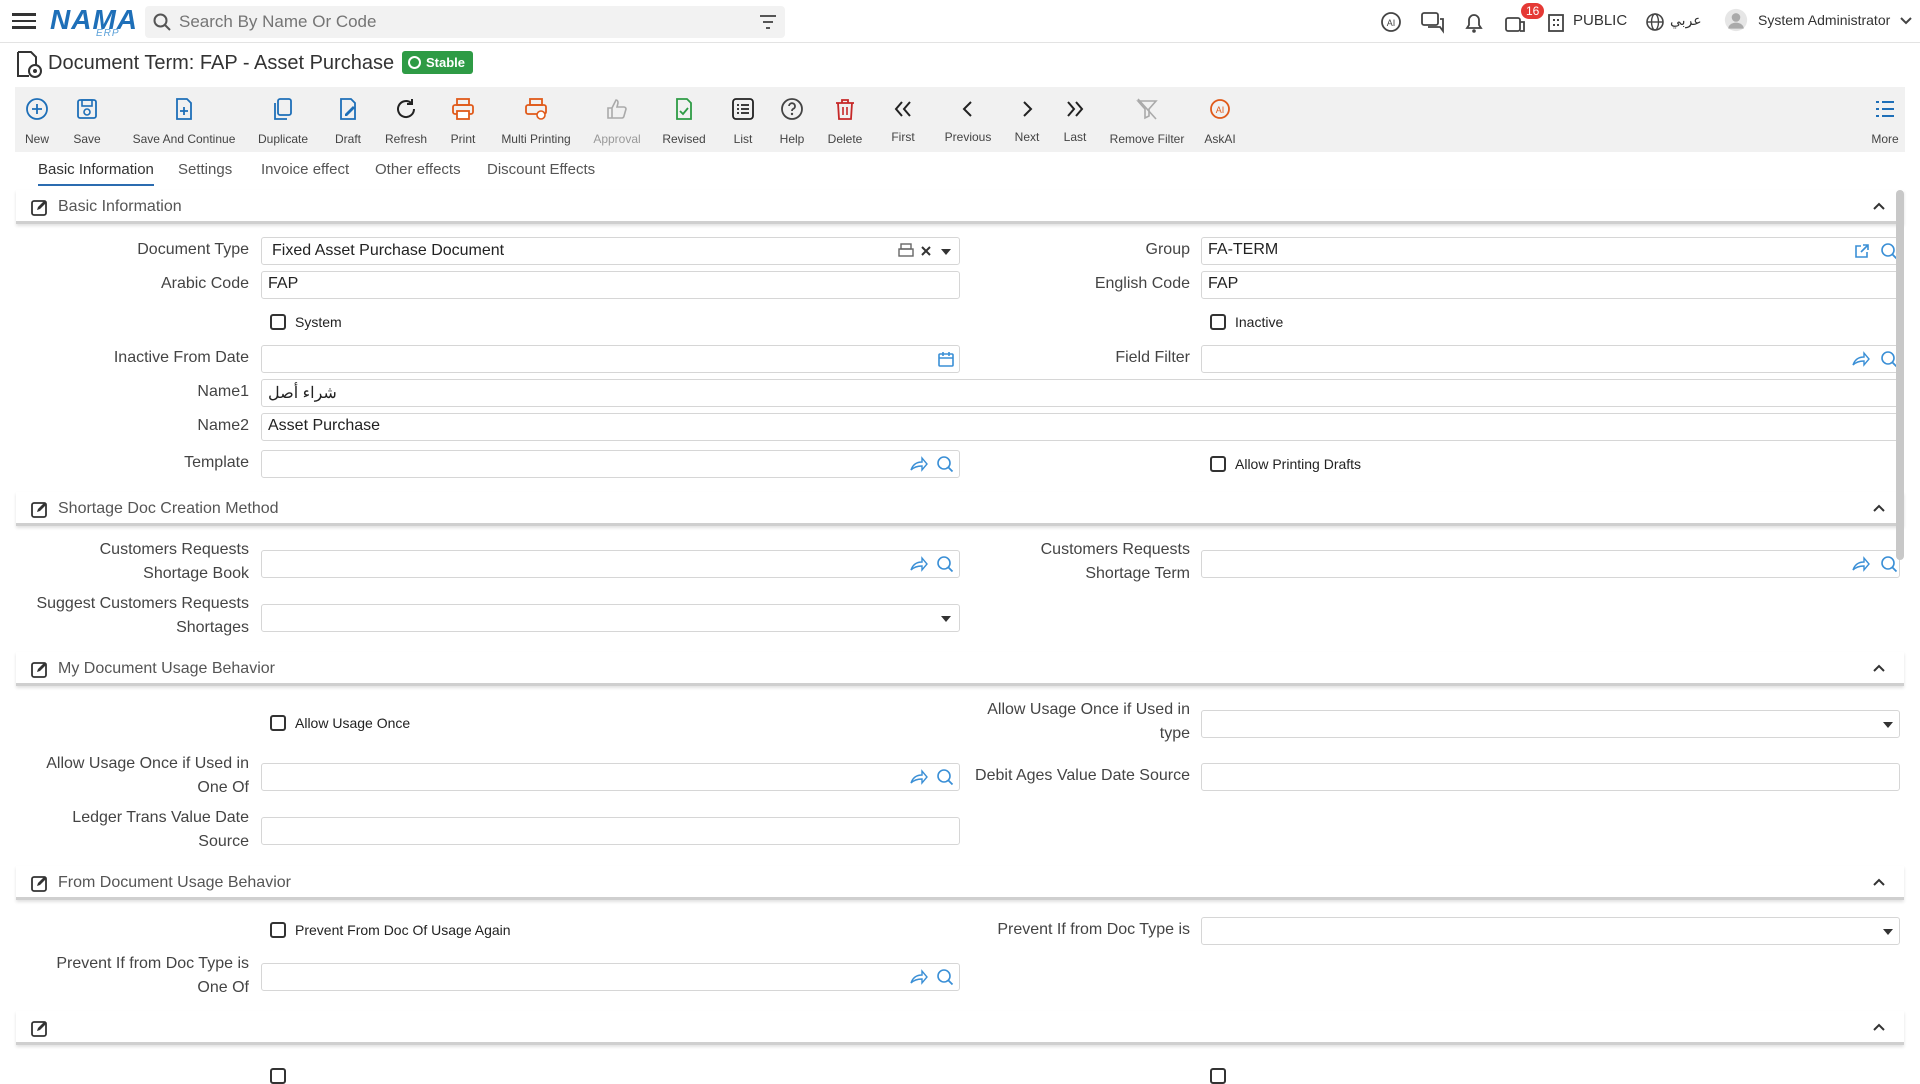  Describe the element at coordinates (907, 251) in the screenshot. I see `print-lookup-icon` at that location.